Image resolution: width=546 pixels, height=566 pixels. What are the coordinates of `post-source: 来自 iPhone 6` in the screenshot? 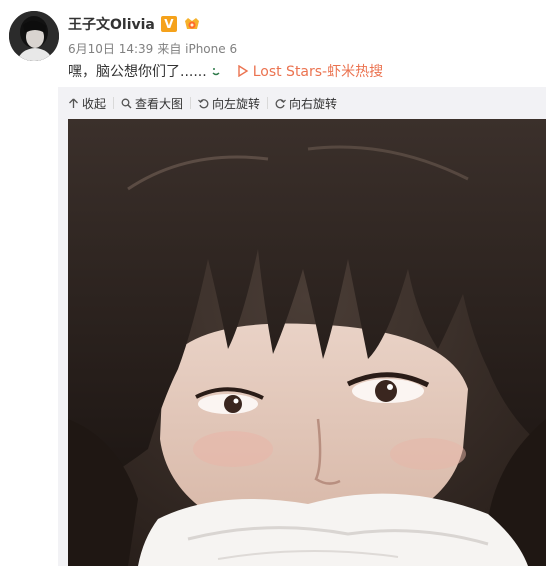 It's located at (197, 48).